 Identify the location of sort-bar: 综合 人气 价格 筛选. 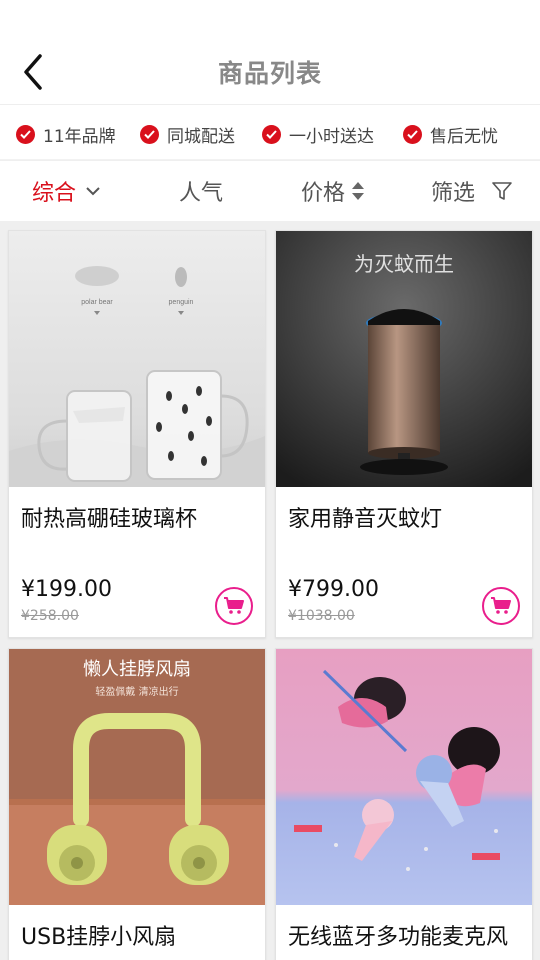
(270, 191).